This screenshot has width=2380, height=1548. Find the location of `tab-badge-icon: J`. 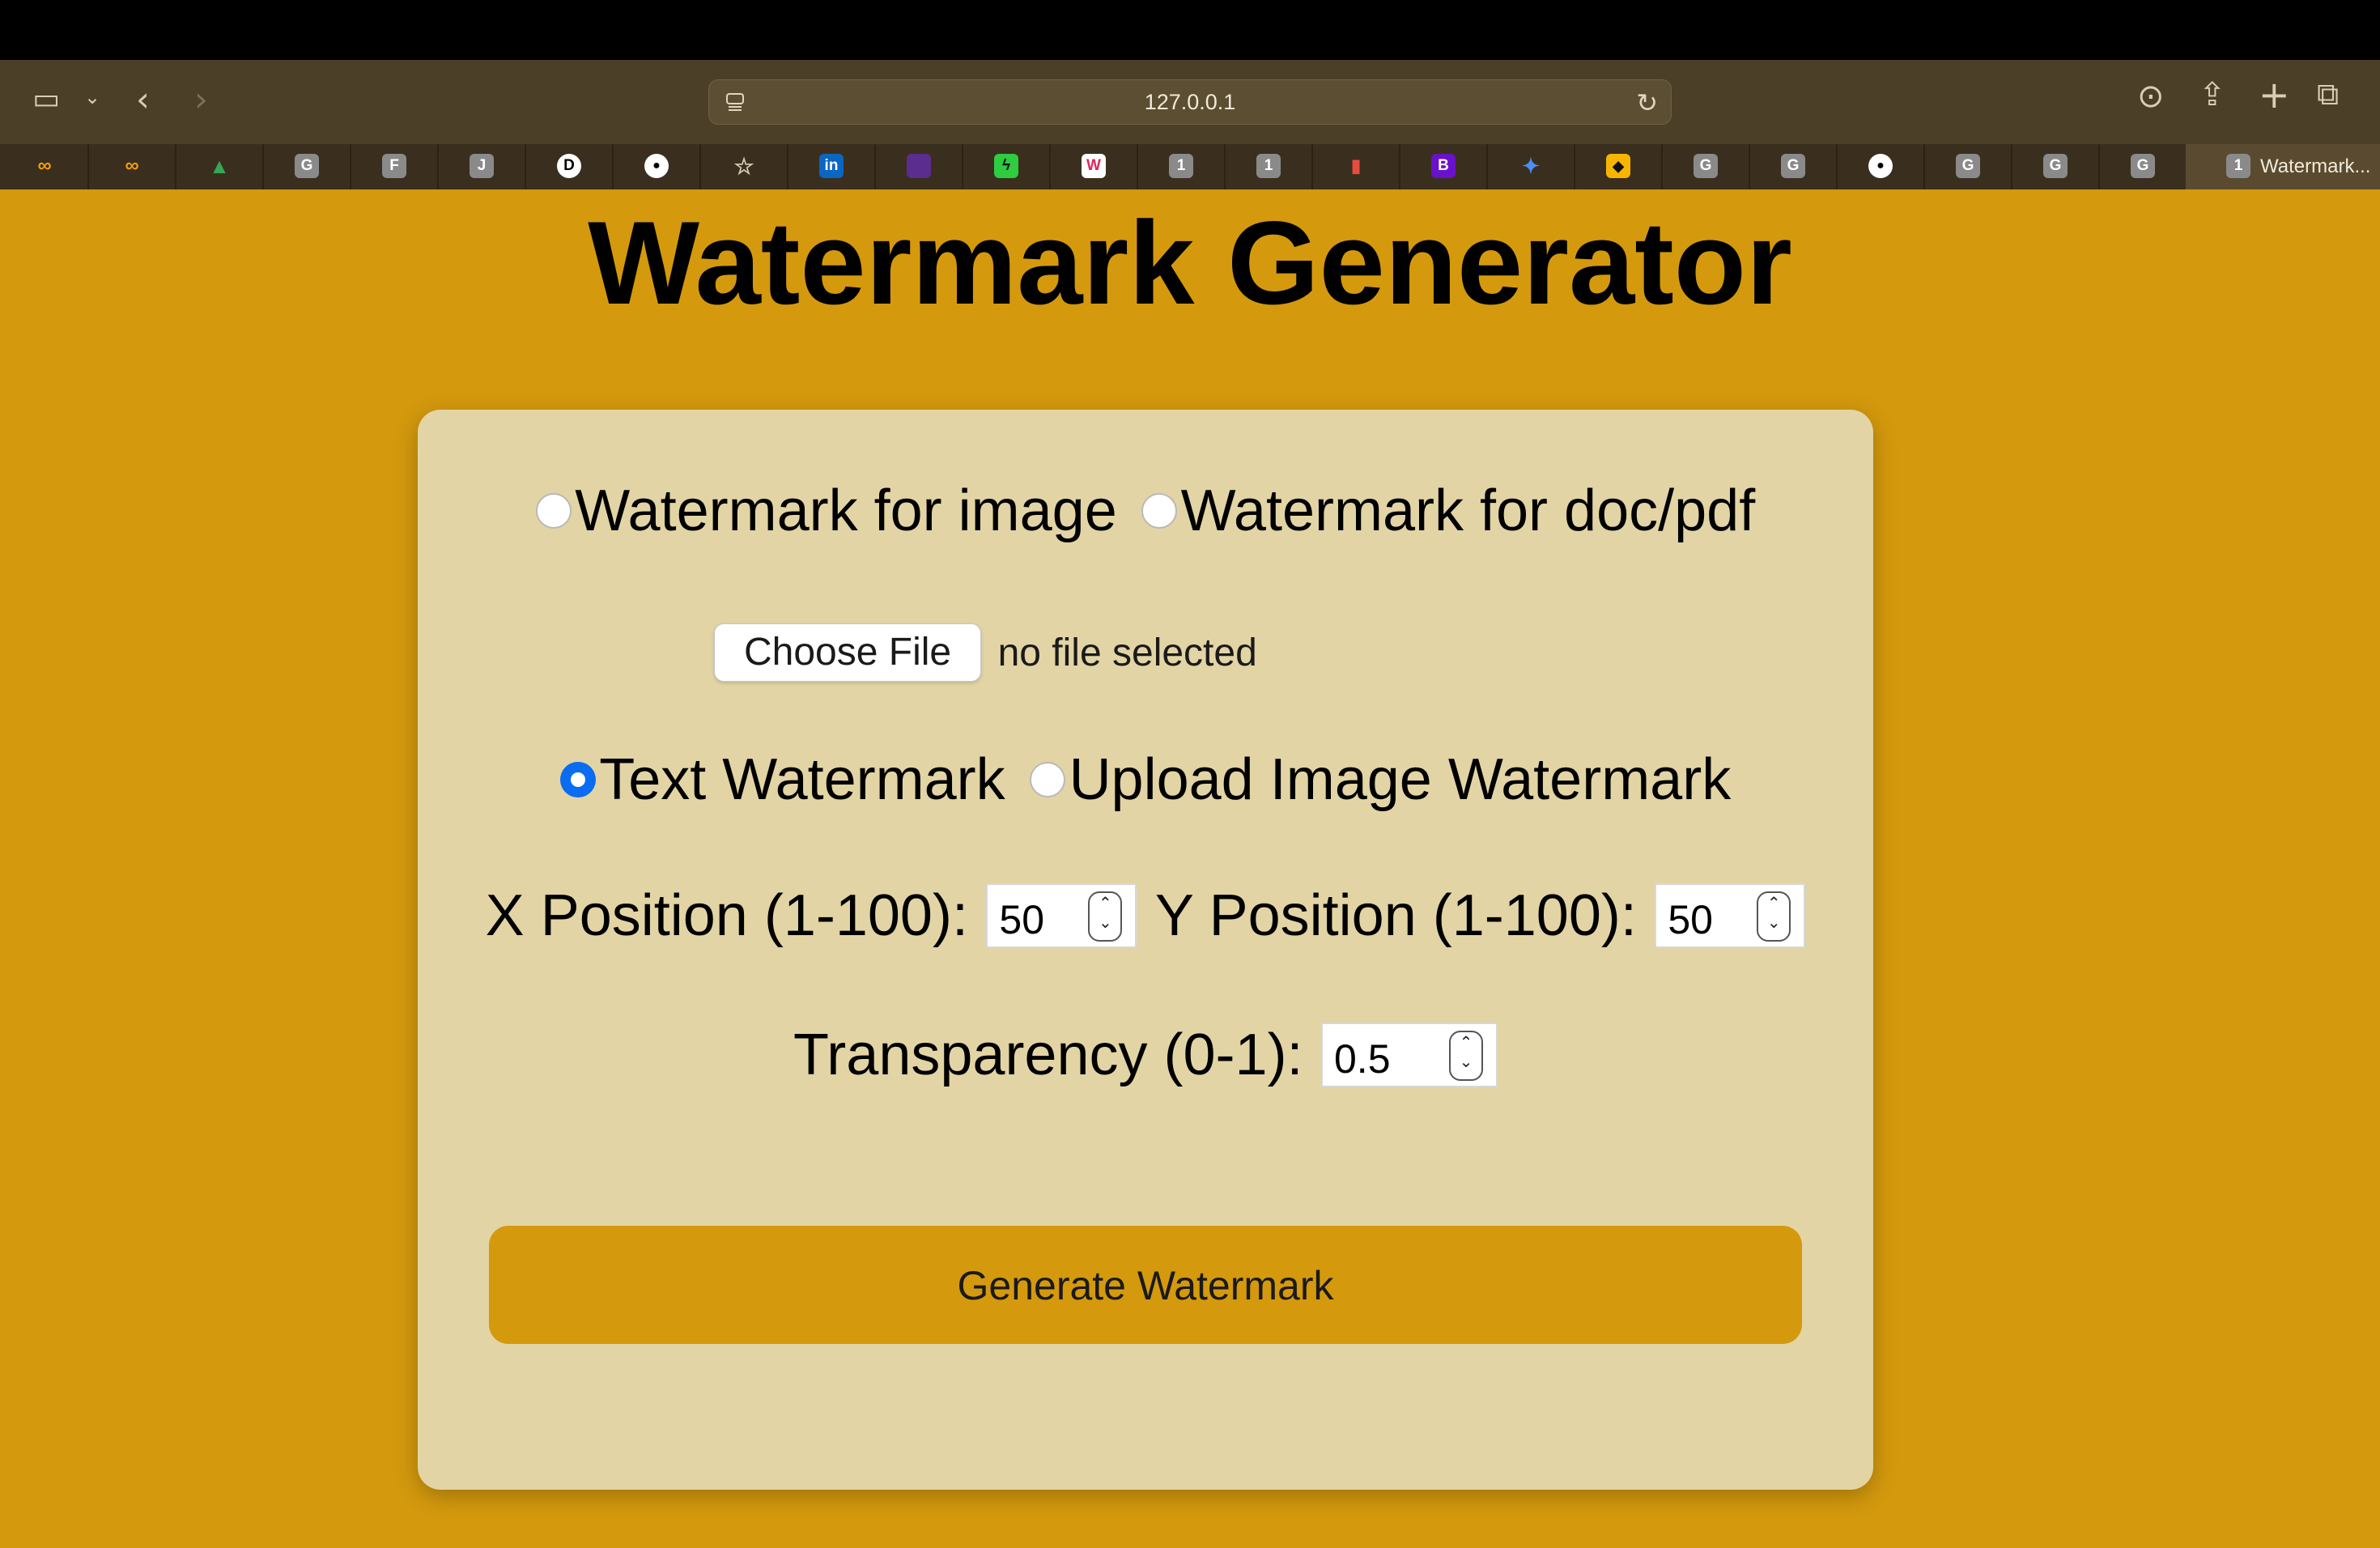

tab-badge-icon: J is located at coordinates (482, 166).